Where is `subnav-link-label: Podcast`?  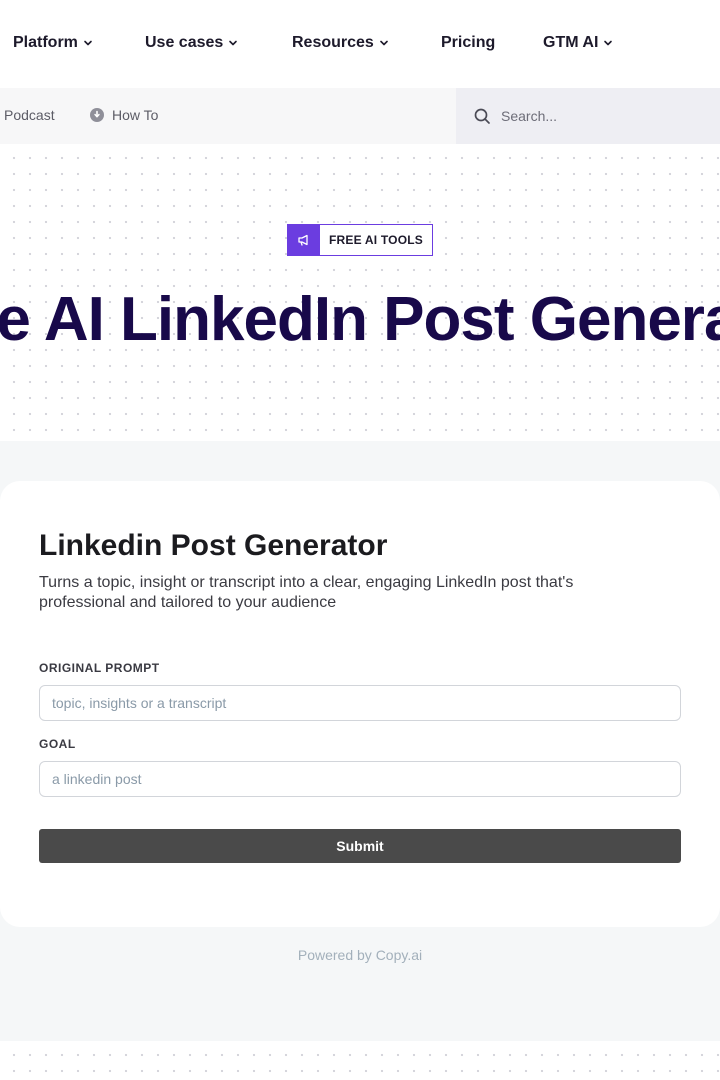
subnav-link-label: Podcast is located at coordinates (29, 115).